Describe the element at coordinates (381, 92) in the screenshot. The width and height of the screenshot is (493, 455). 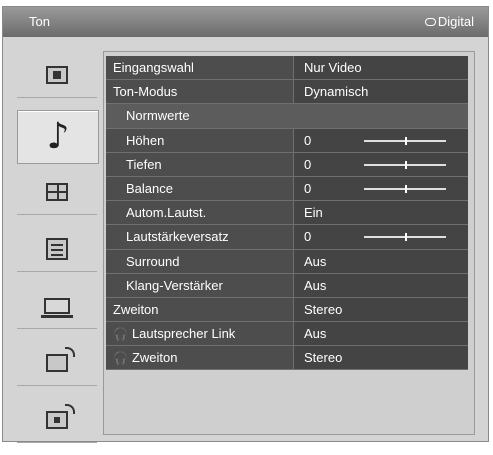
I see `menu-row-value: Dynamisch` at that location.